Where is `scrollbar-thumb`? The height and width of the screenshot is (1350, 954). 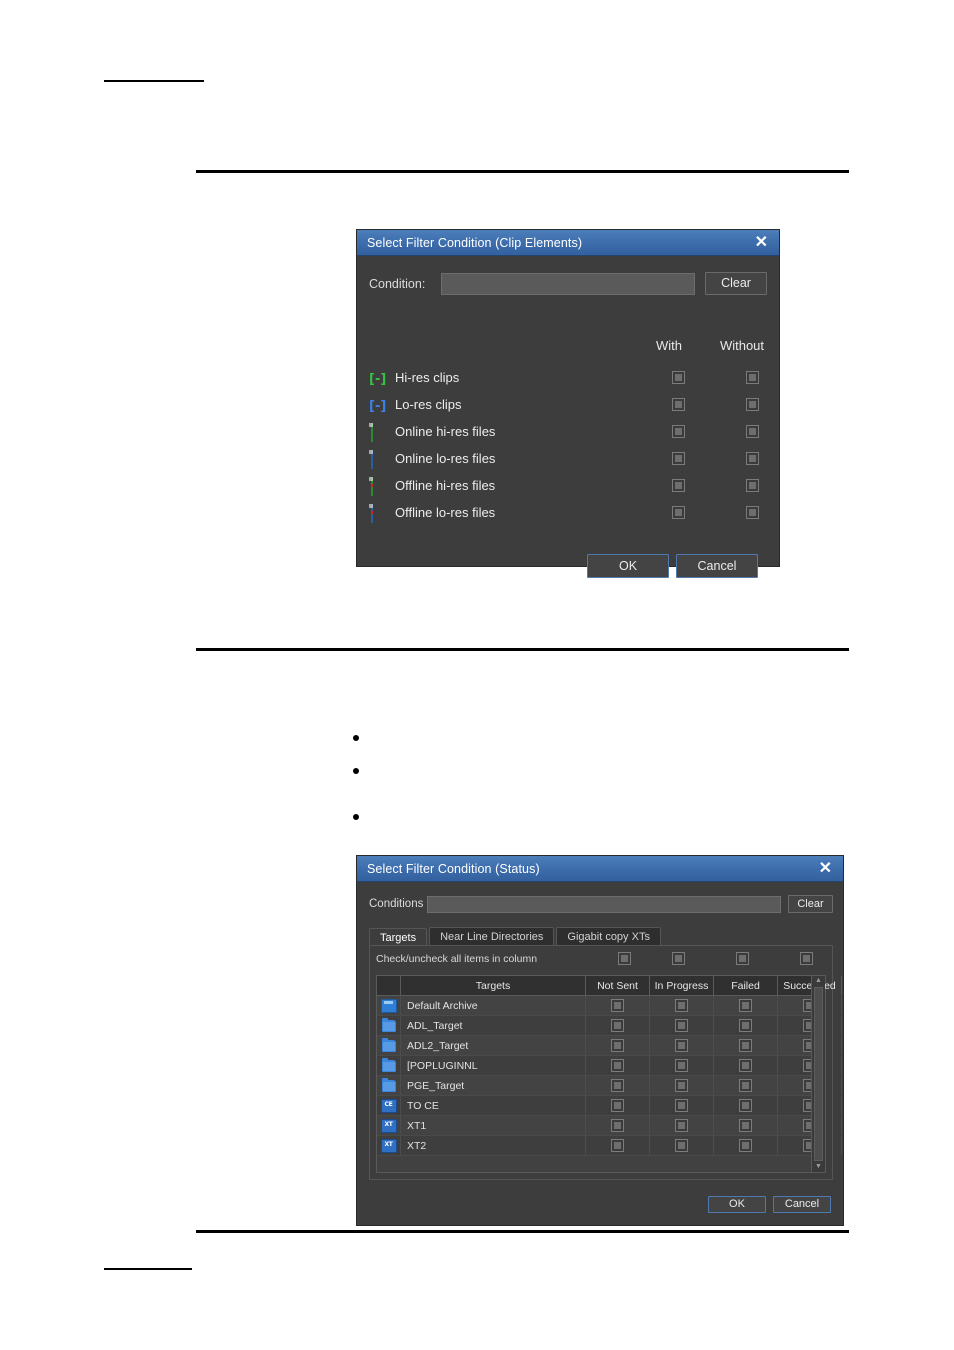 scrollbar-thumb is located at coordinates (818, 1074).